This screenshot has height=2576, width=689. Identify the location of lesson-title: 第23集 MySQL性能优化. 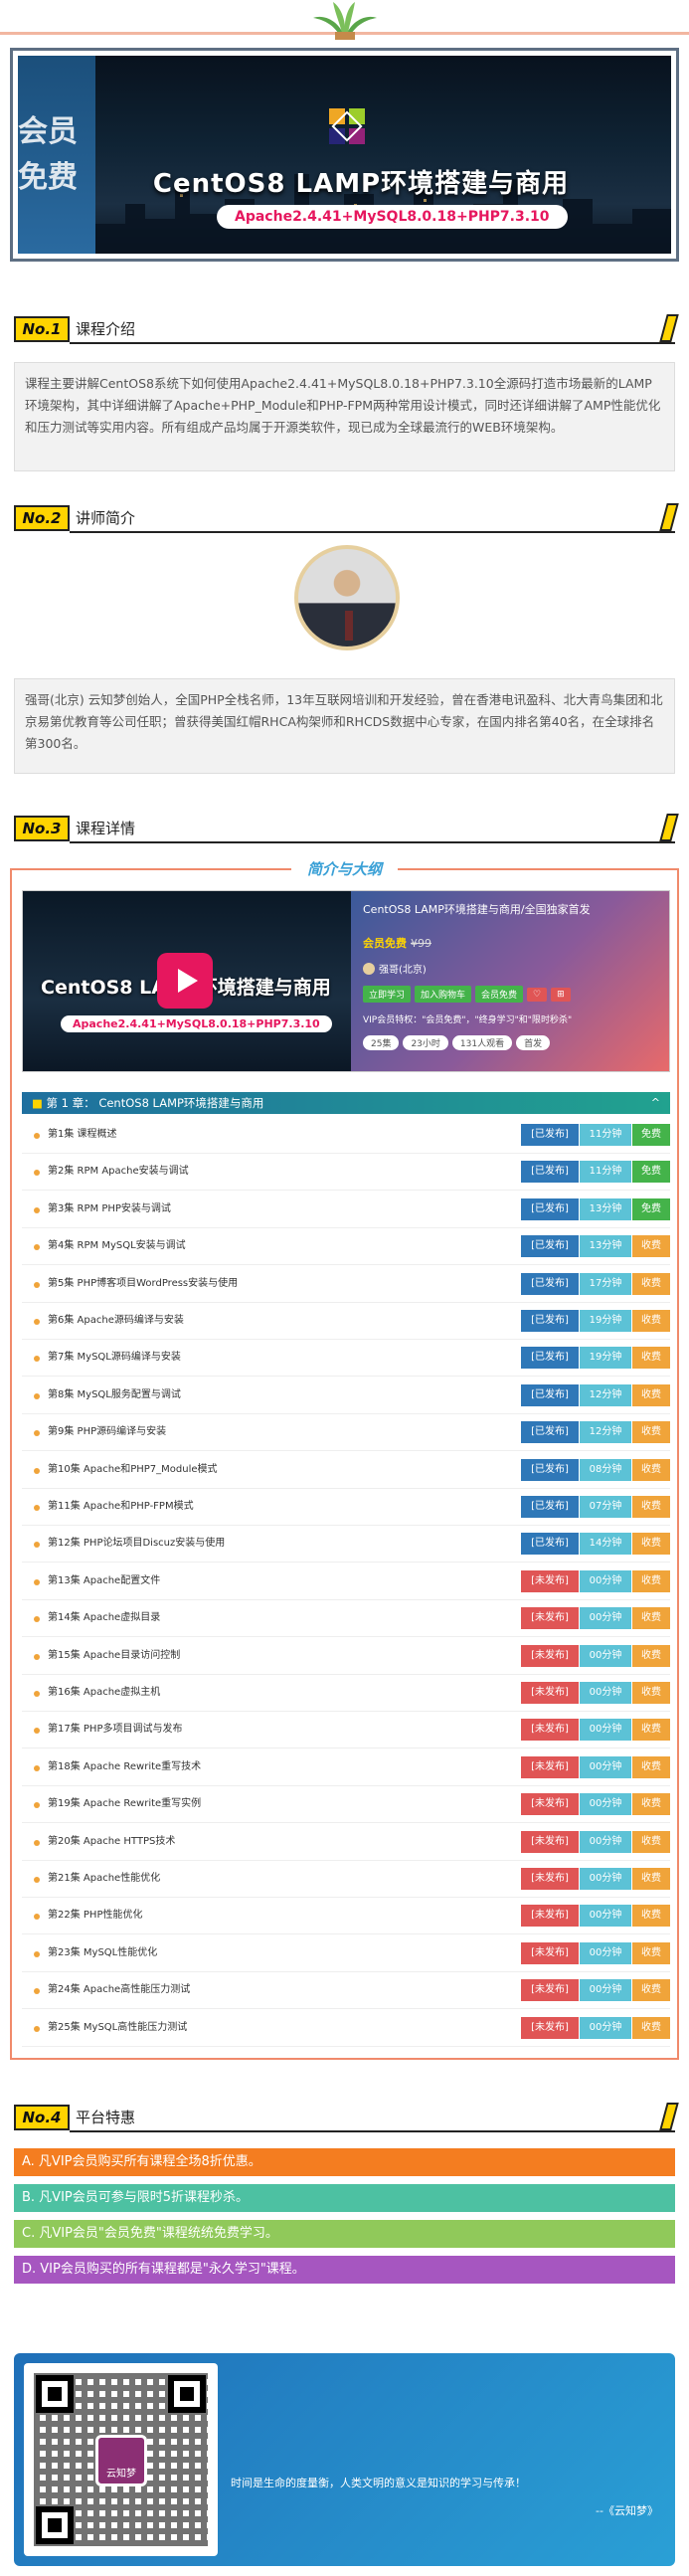
(103, 1953).